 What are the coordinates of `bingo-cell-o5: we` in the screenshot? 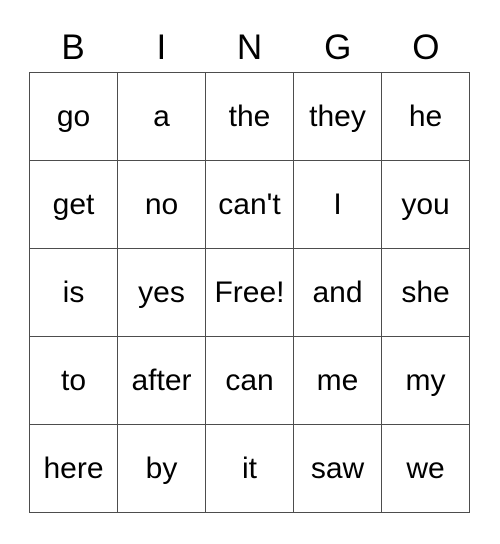 It's located at (426, 469).